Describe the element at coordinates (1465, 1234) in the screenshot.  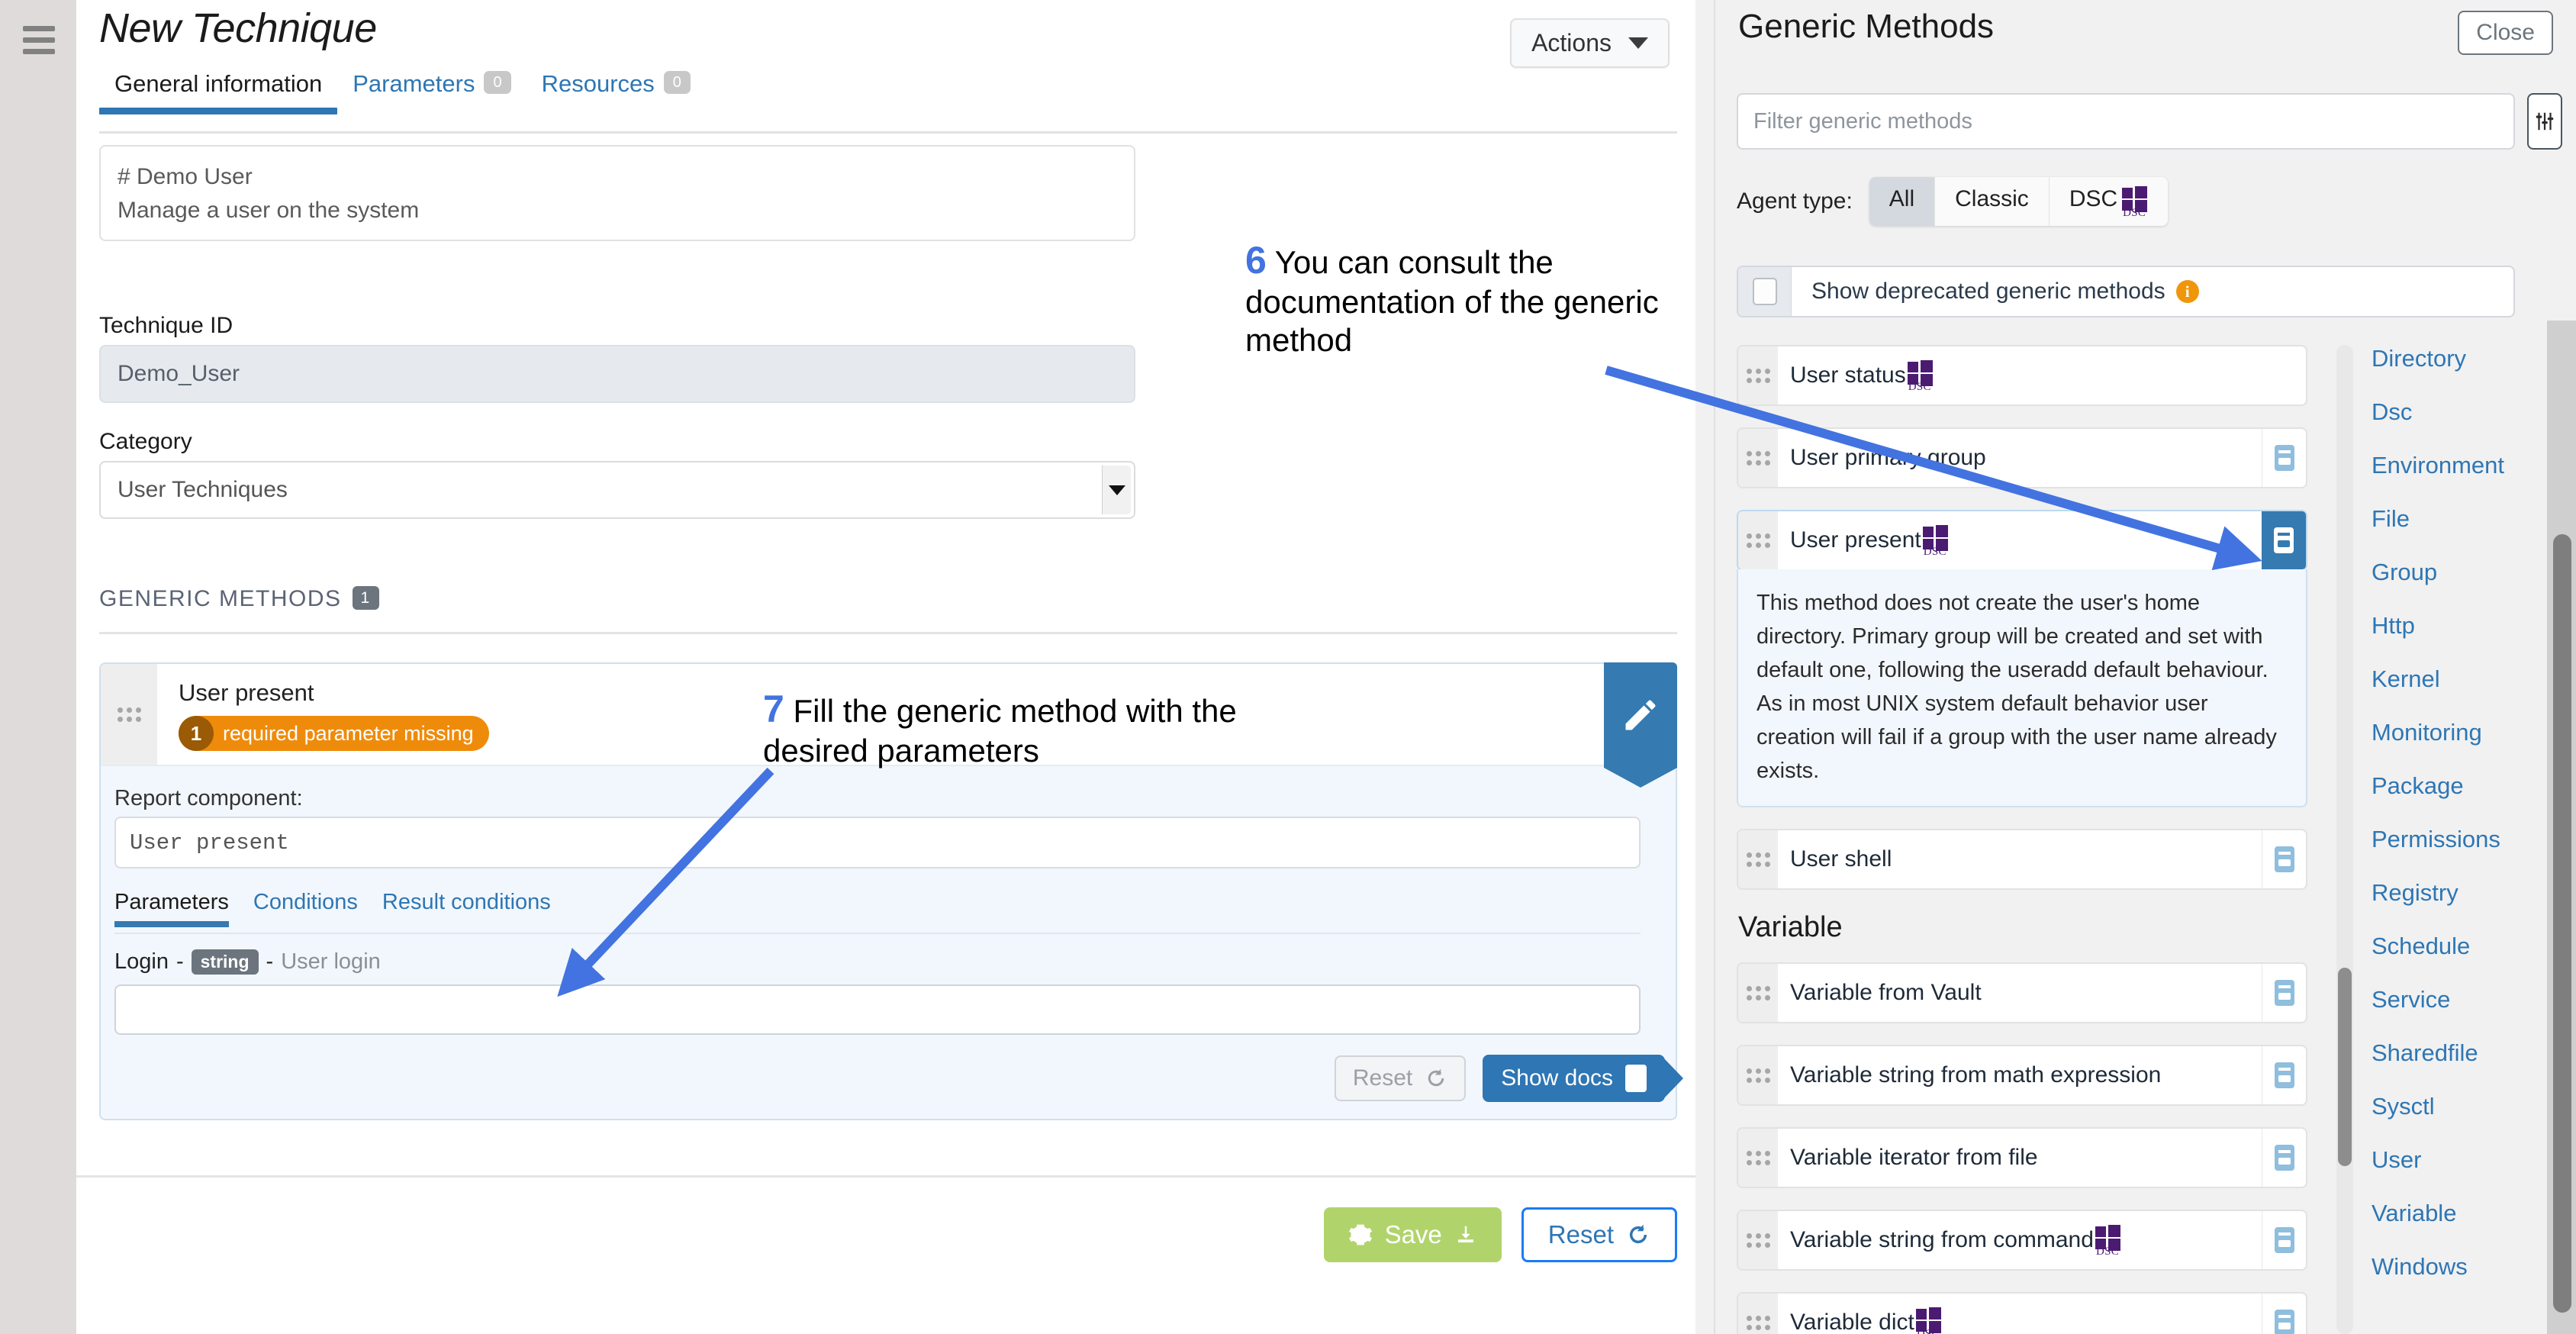
I see `download-icon` at that location.